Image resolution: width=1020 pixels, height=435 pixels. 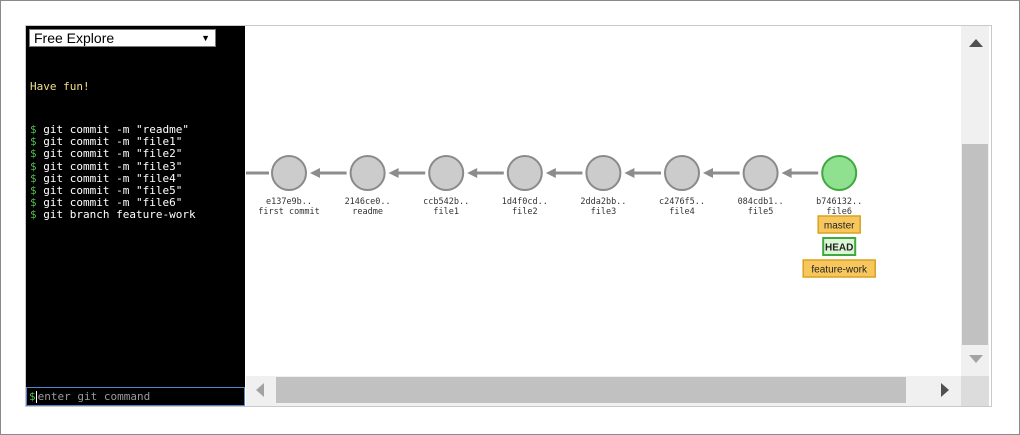 I want to click on mode-select-value: Free Explore, so click(x=74, y=38).